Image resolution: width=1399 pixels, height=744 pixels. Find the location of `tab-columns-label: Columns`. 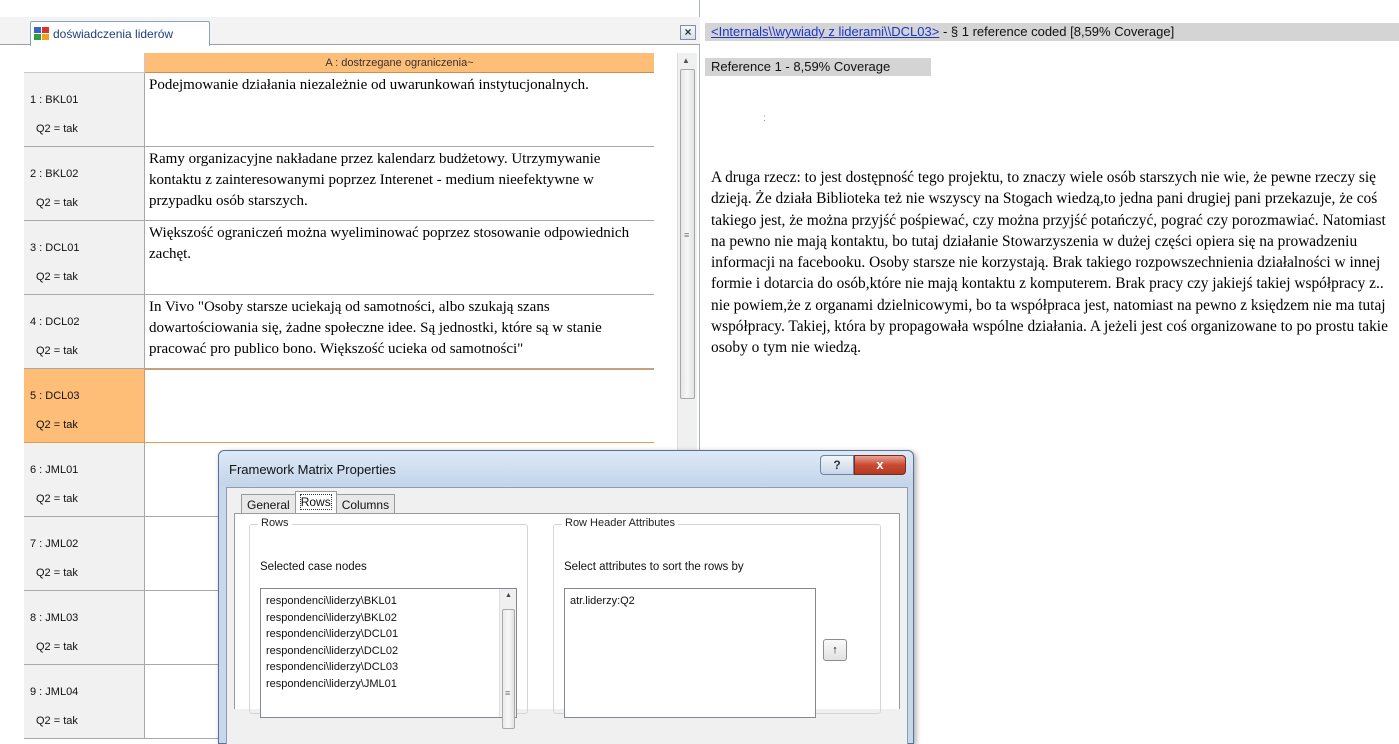

tab-columns-label: Columns is located at coordinates (365, 505).